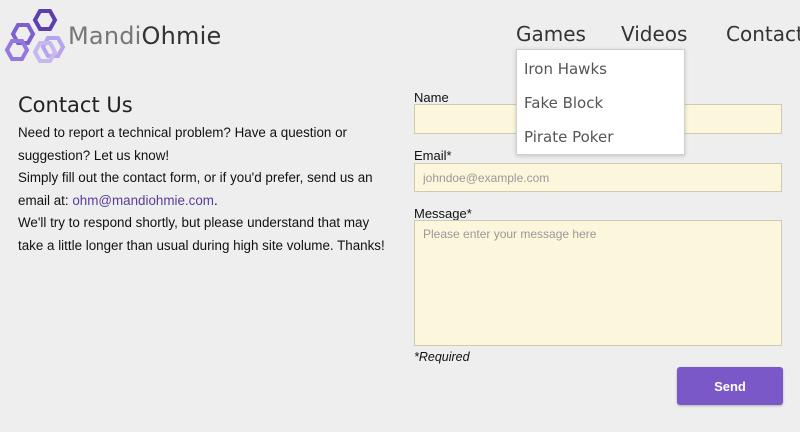 The image size is (800, 432). What do you see at coordinates (654, 34) in the screenshot?
I see `nav-item-videos: Videos` at bounding box center [654, 34].